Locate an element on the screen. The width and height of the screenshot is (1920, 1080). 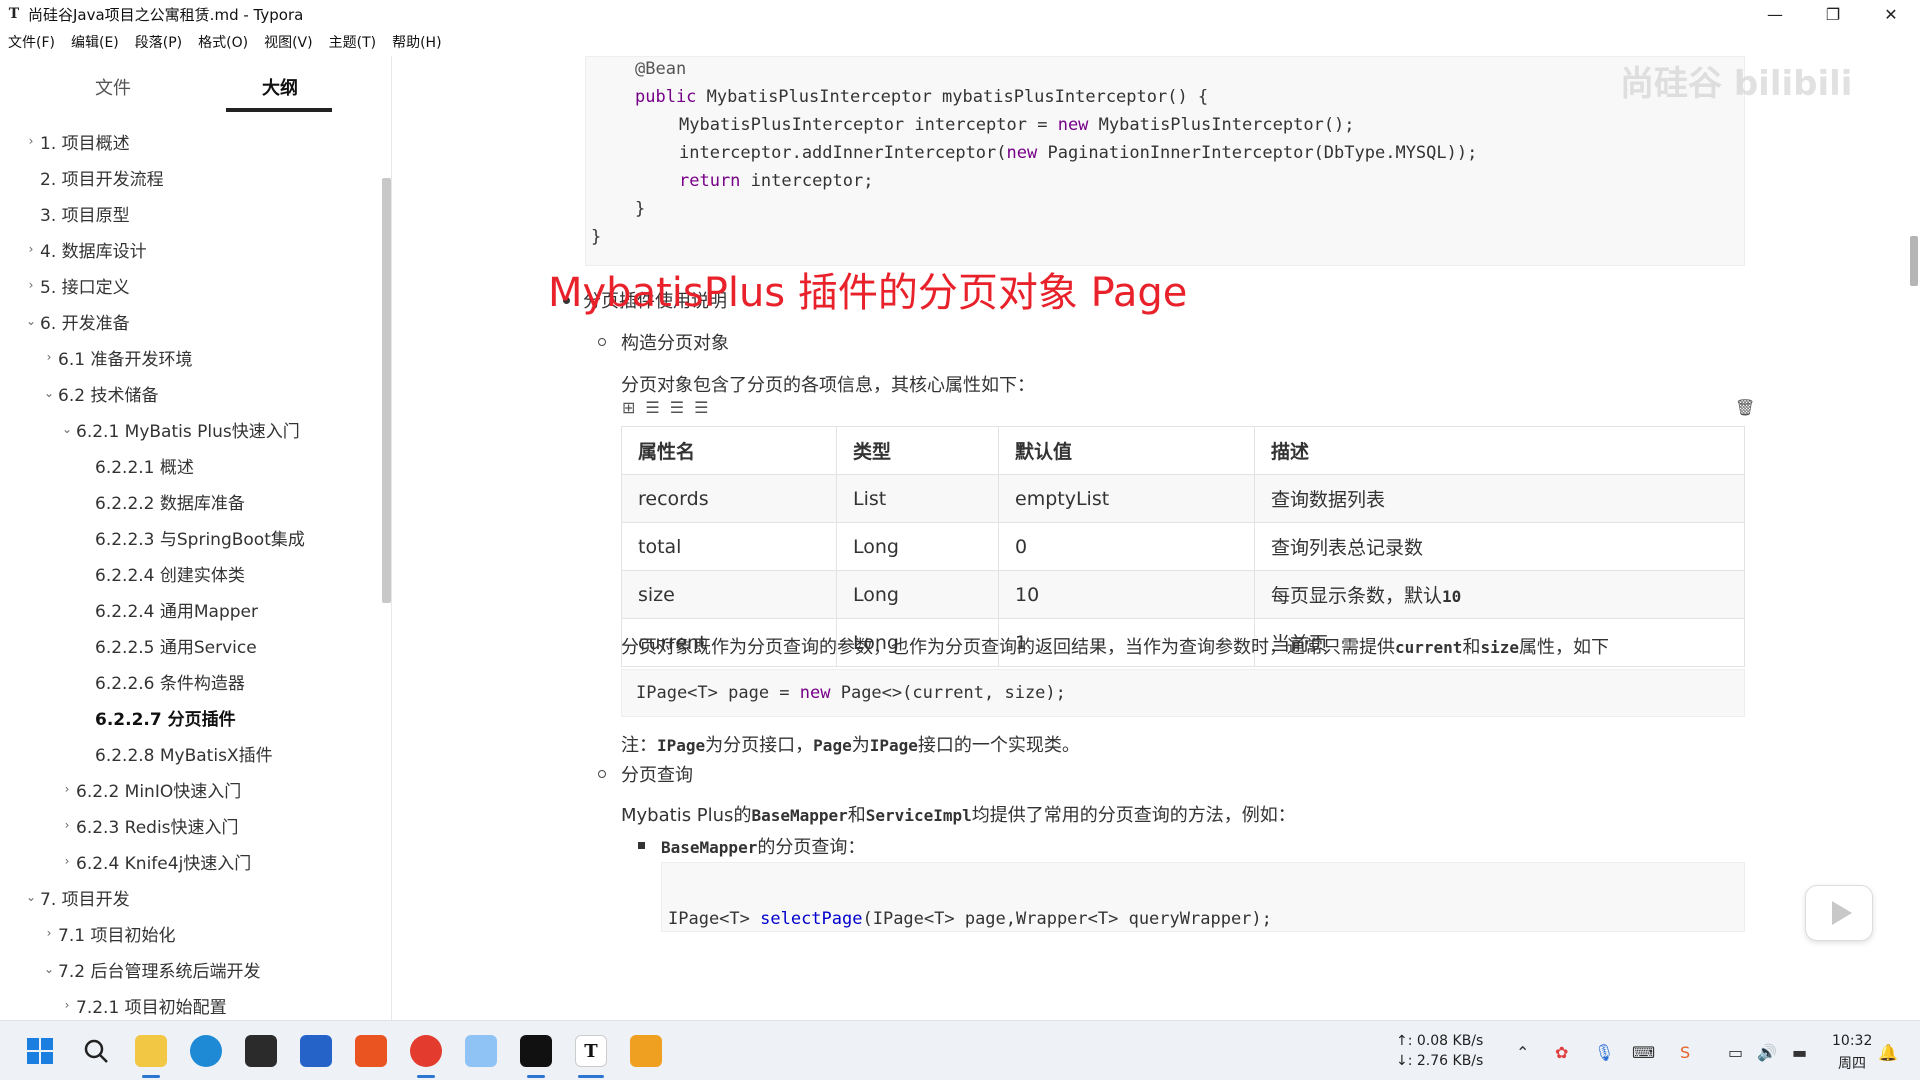
outline-item: ⌄ 6.2.1 MyBatis Plus快速入门 is located at coordinates (179, 429).